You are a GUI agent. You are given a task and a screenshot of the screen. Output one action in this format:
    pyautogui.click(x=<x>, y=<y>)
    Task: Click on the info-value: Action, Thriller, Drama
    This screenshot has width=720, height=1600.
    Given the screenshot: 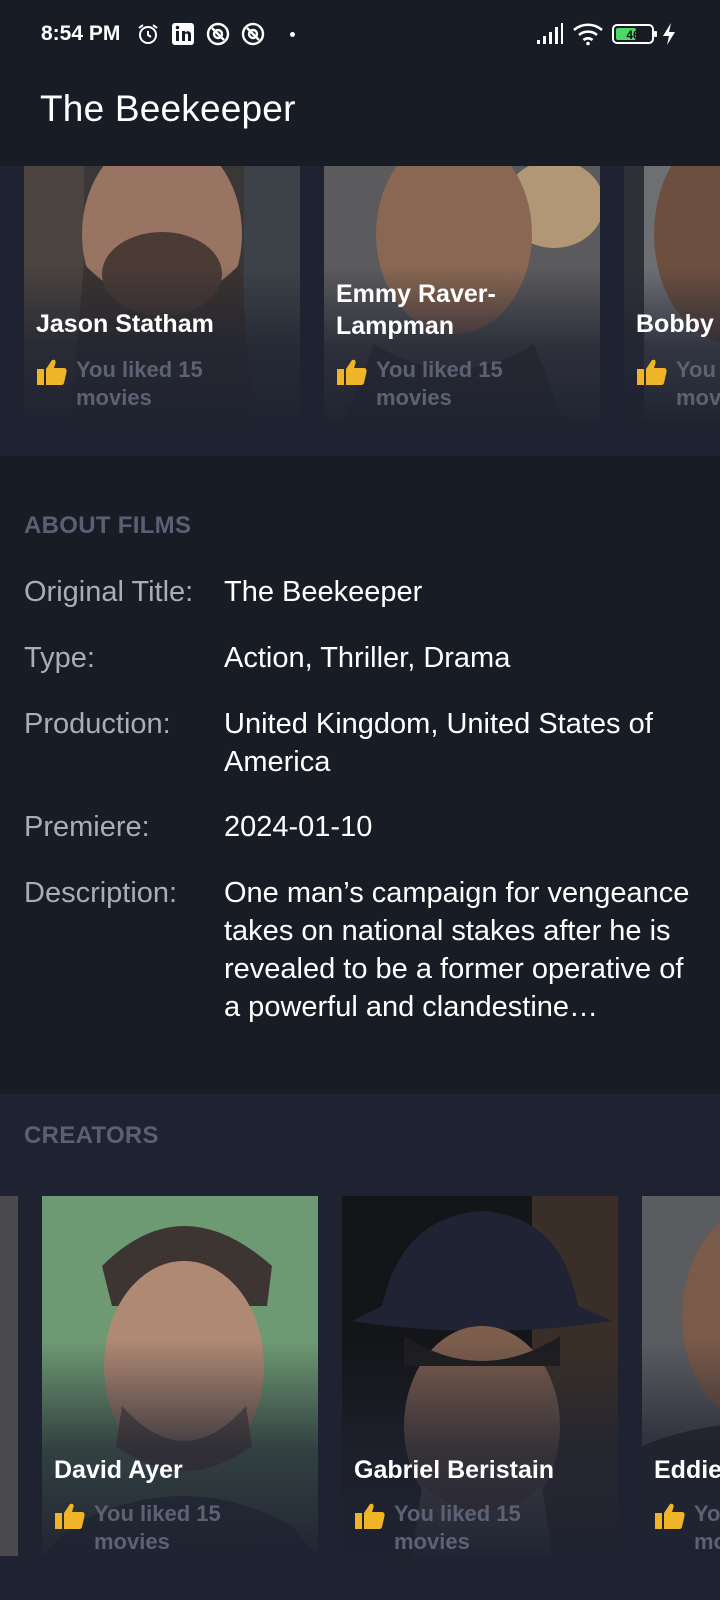 What is the action you would take?
    pyautogui.click(x=367, y=658)
    